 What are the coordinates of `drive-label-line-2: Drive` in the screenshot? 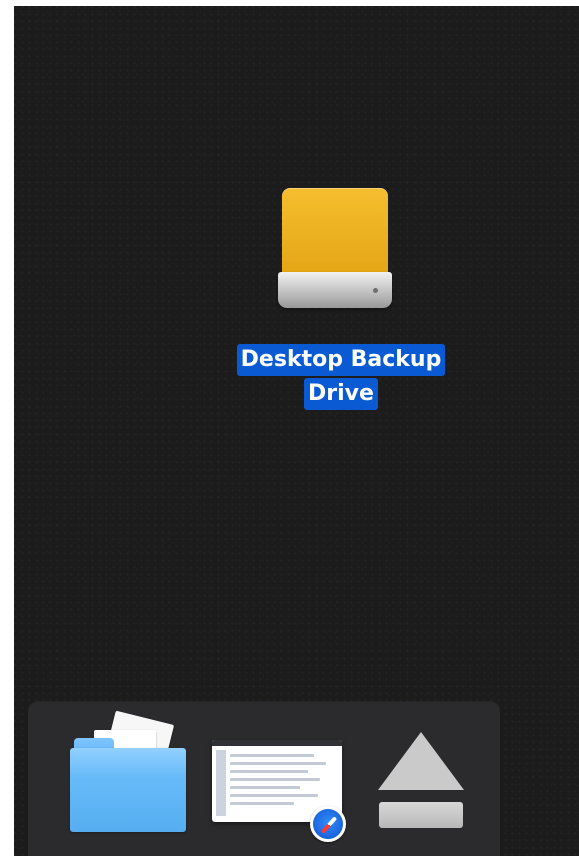 It's located at (341, 394).